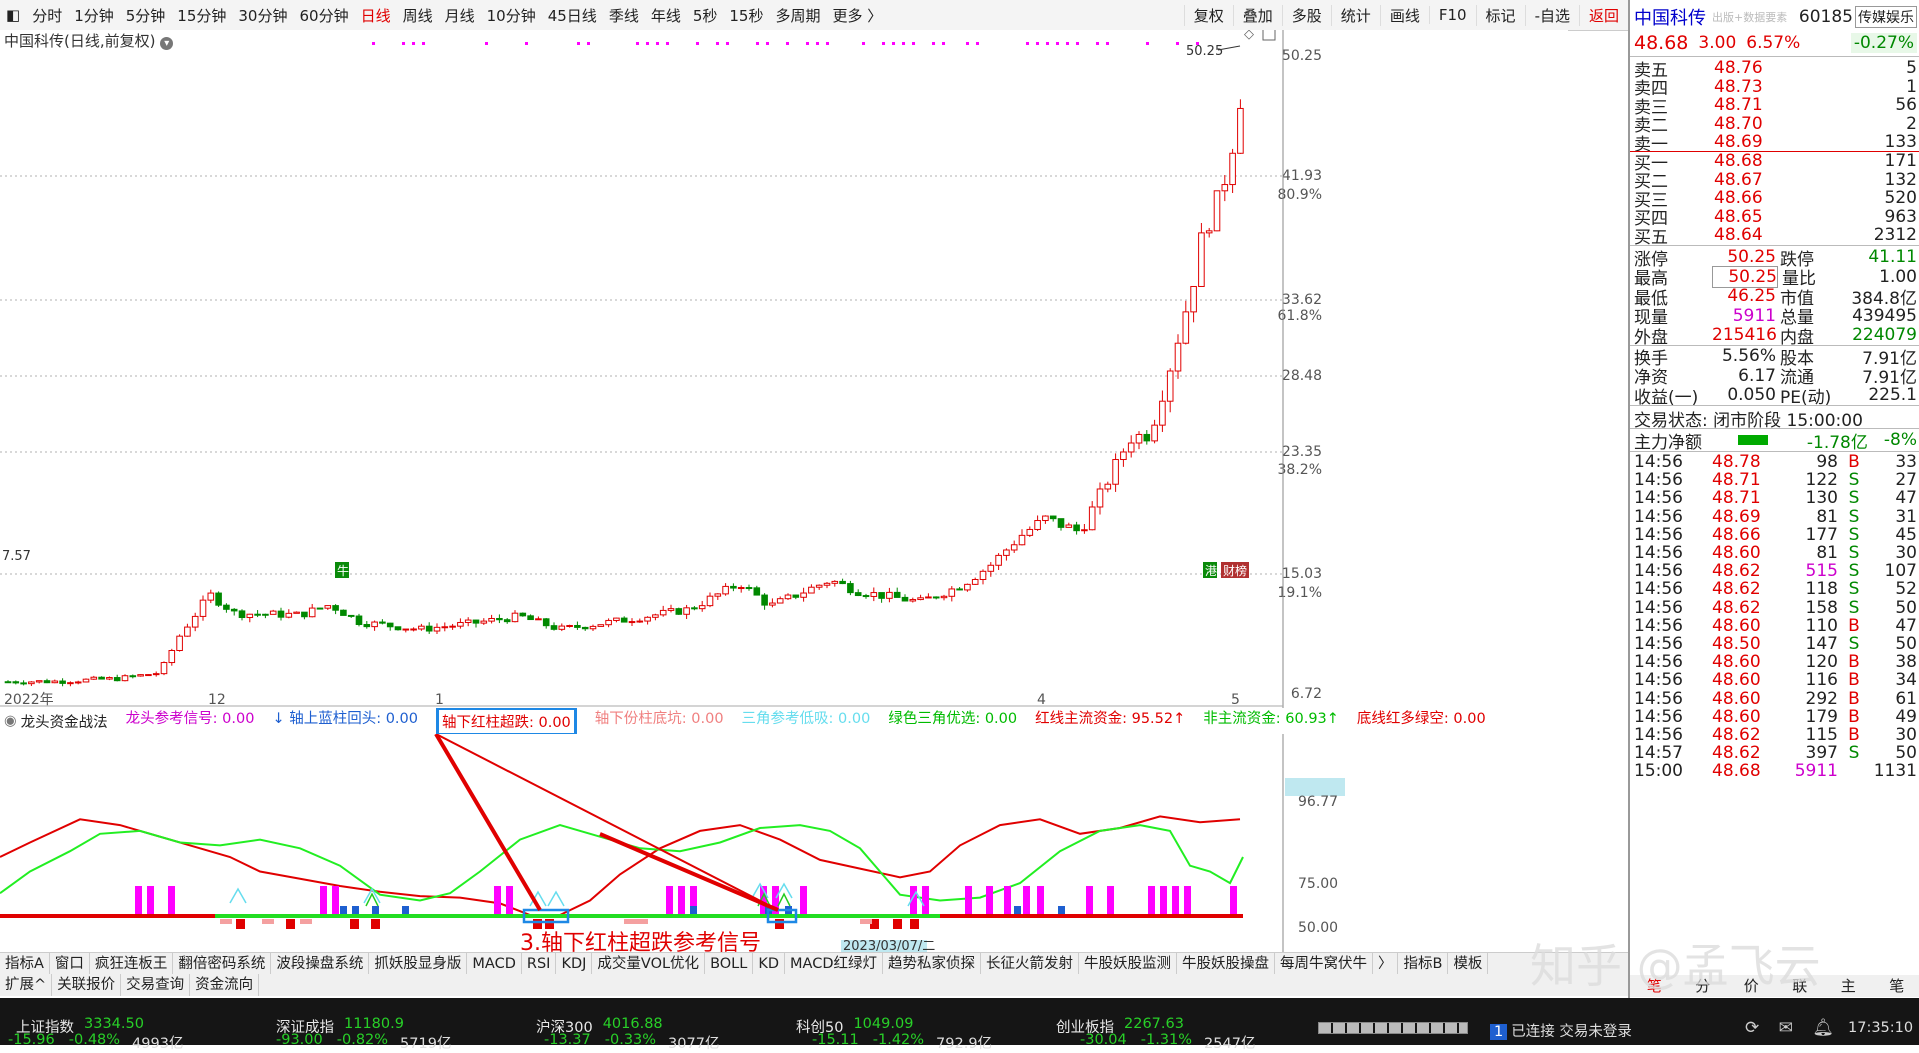 Image resolution: width=1919 pixels, height=1053 pixels. I want to click on extension-tab: 资金流向, so click(225, 985).